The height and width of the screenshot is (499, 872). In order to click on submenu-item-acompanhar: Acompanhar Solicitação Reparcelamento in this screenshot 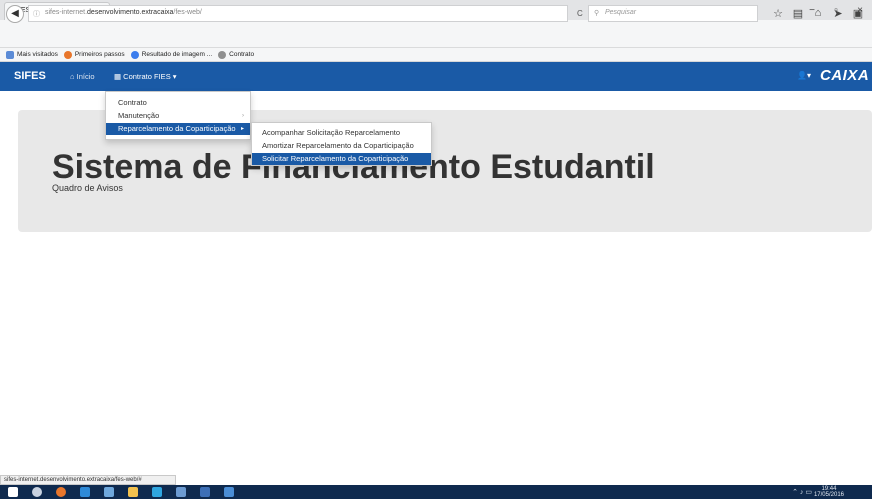, I will do `click(341, 133)`.